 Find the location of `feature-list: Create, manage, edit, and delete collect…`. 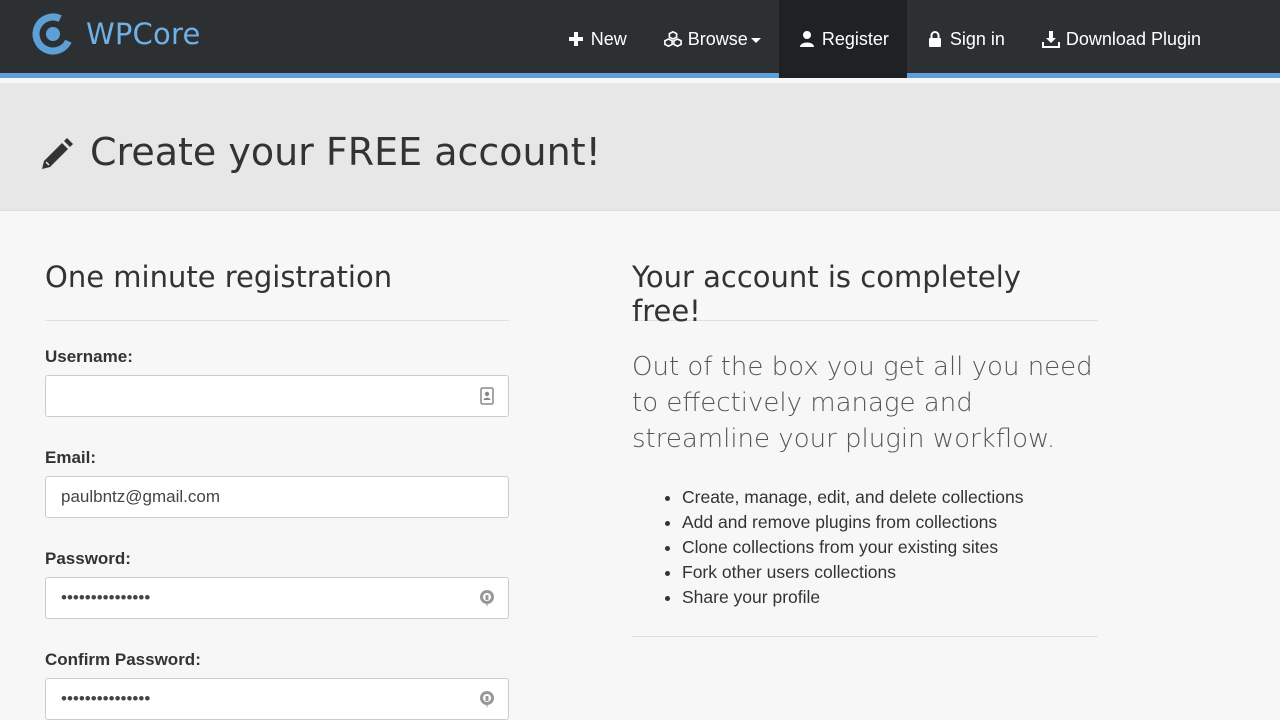

feature-list: Create, manage, edit, and delete collect… is located at coordinates (865, 547).